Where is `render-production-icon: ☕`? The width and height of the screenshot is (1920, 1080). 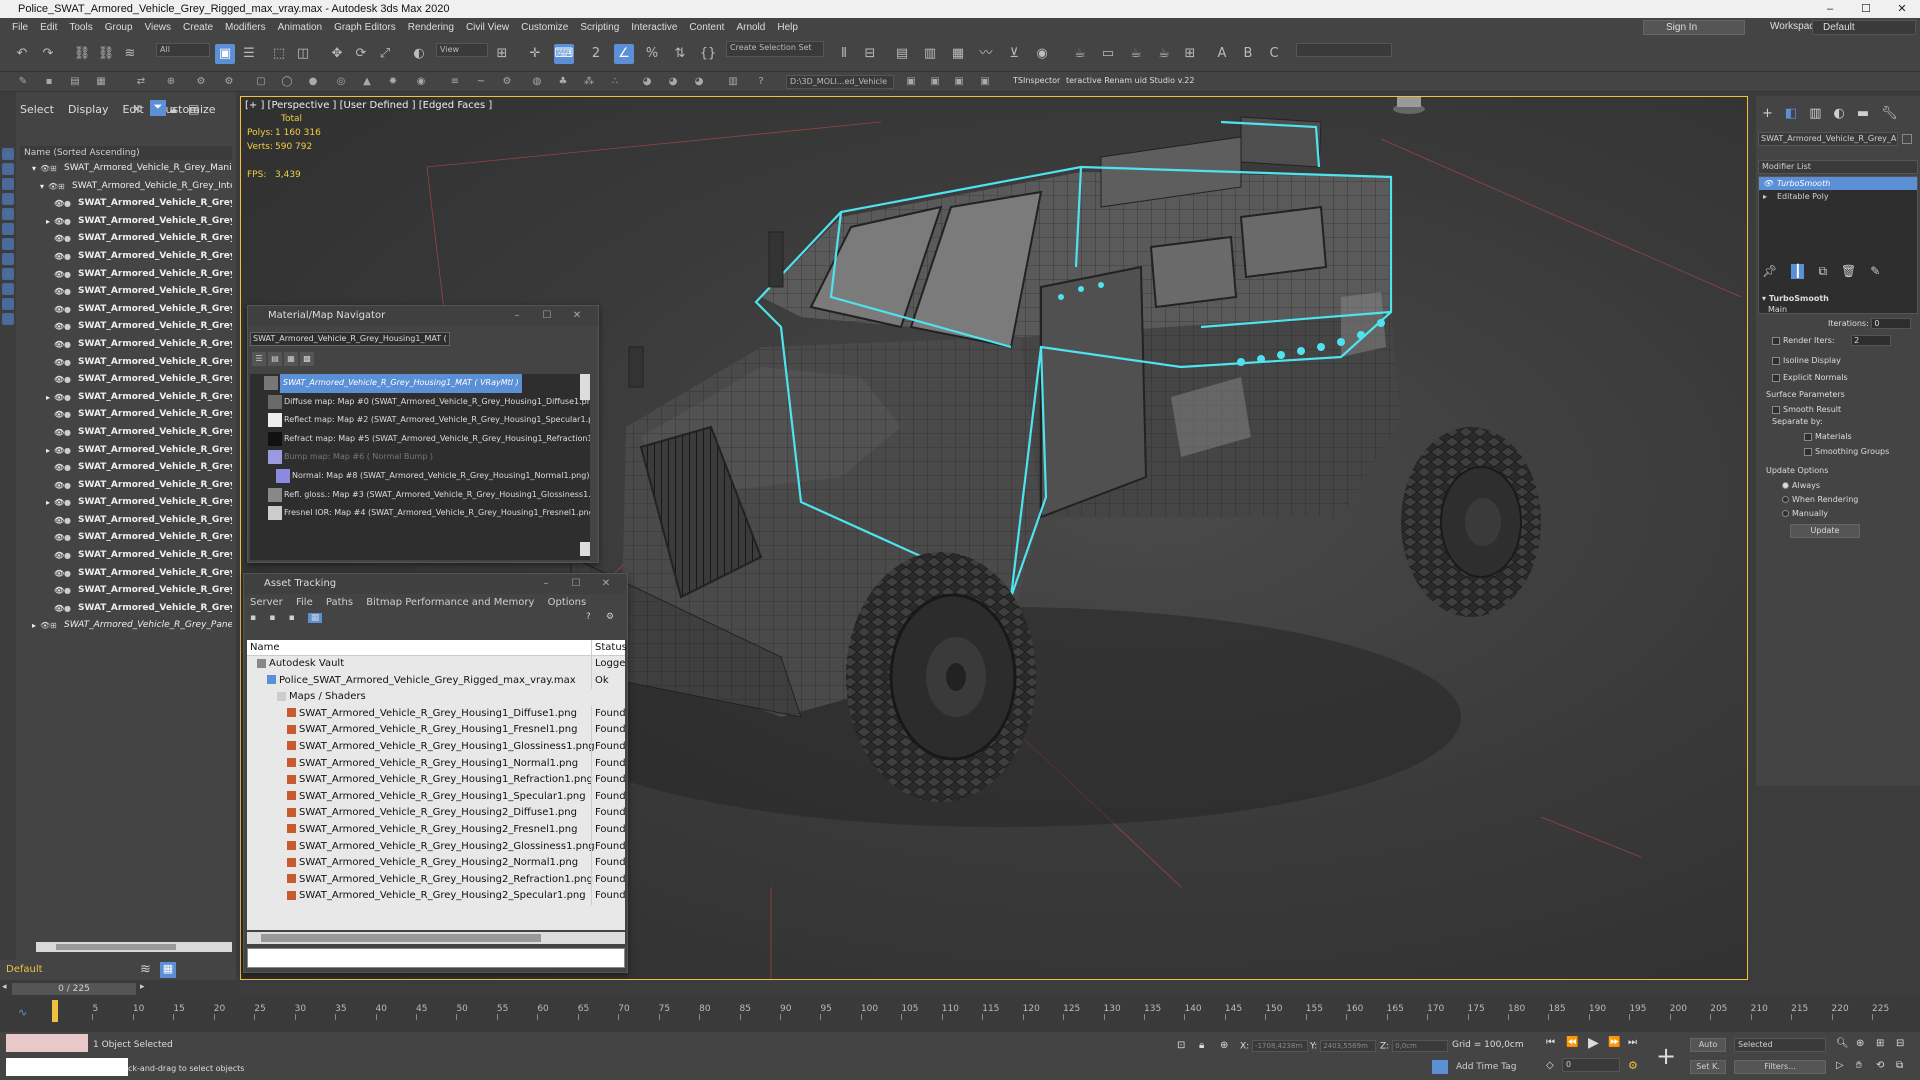 render-production-icon: ☕ is located at coordinates (1136, 54).